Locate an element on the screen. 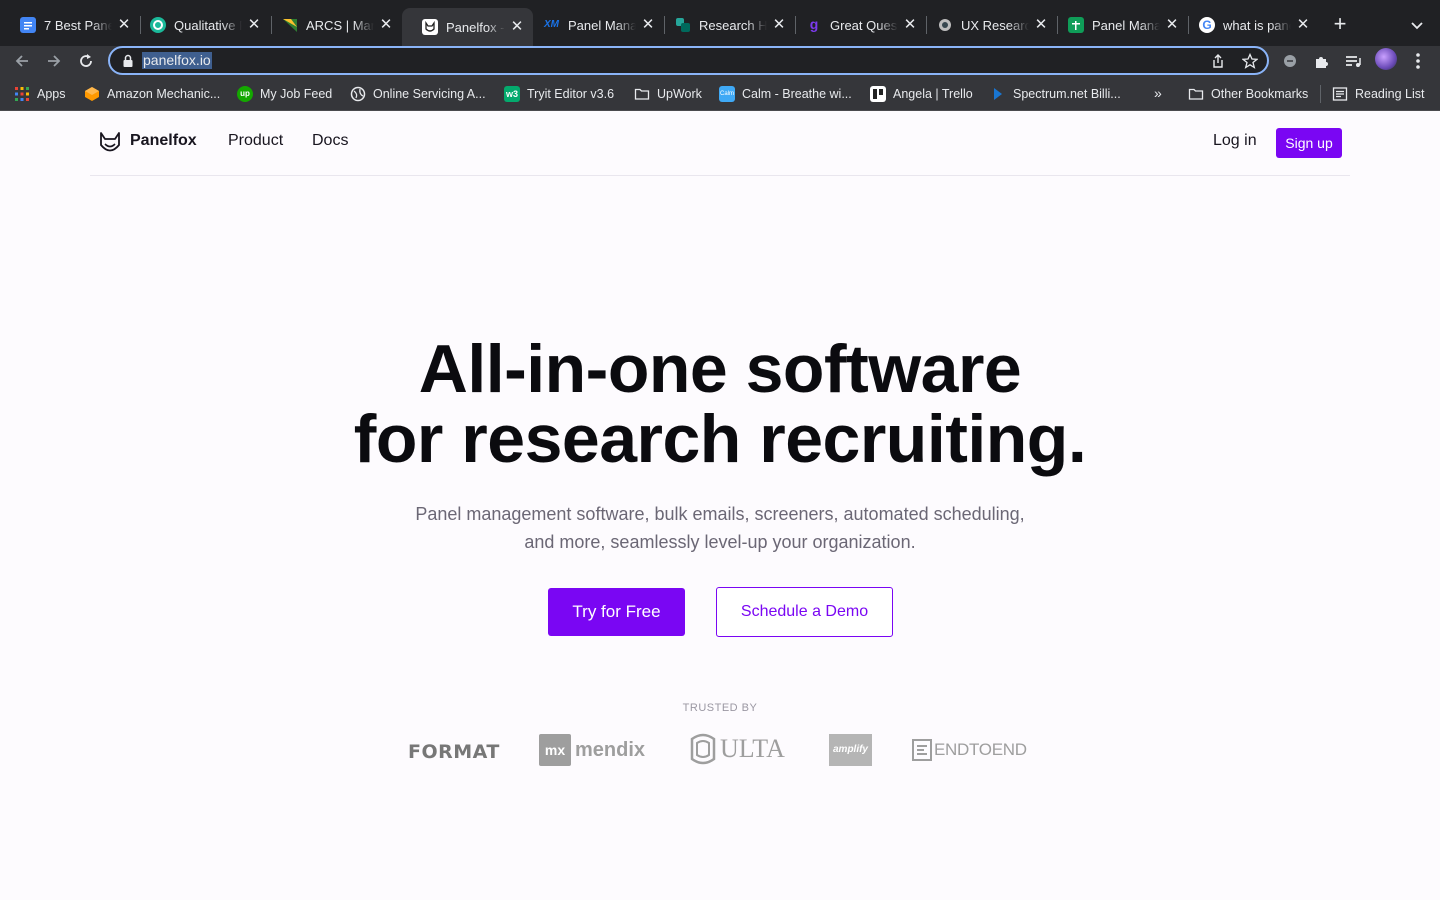 The height and width of the screenshot is (900, 1440). bookmark-label: Angela | Trello is located at coordinates (933, 94).